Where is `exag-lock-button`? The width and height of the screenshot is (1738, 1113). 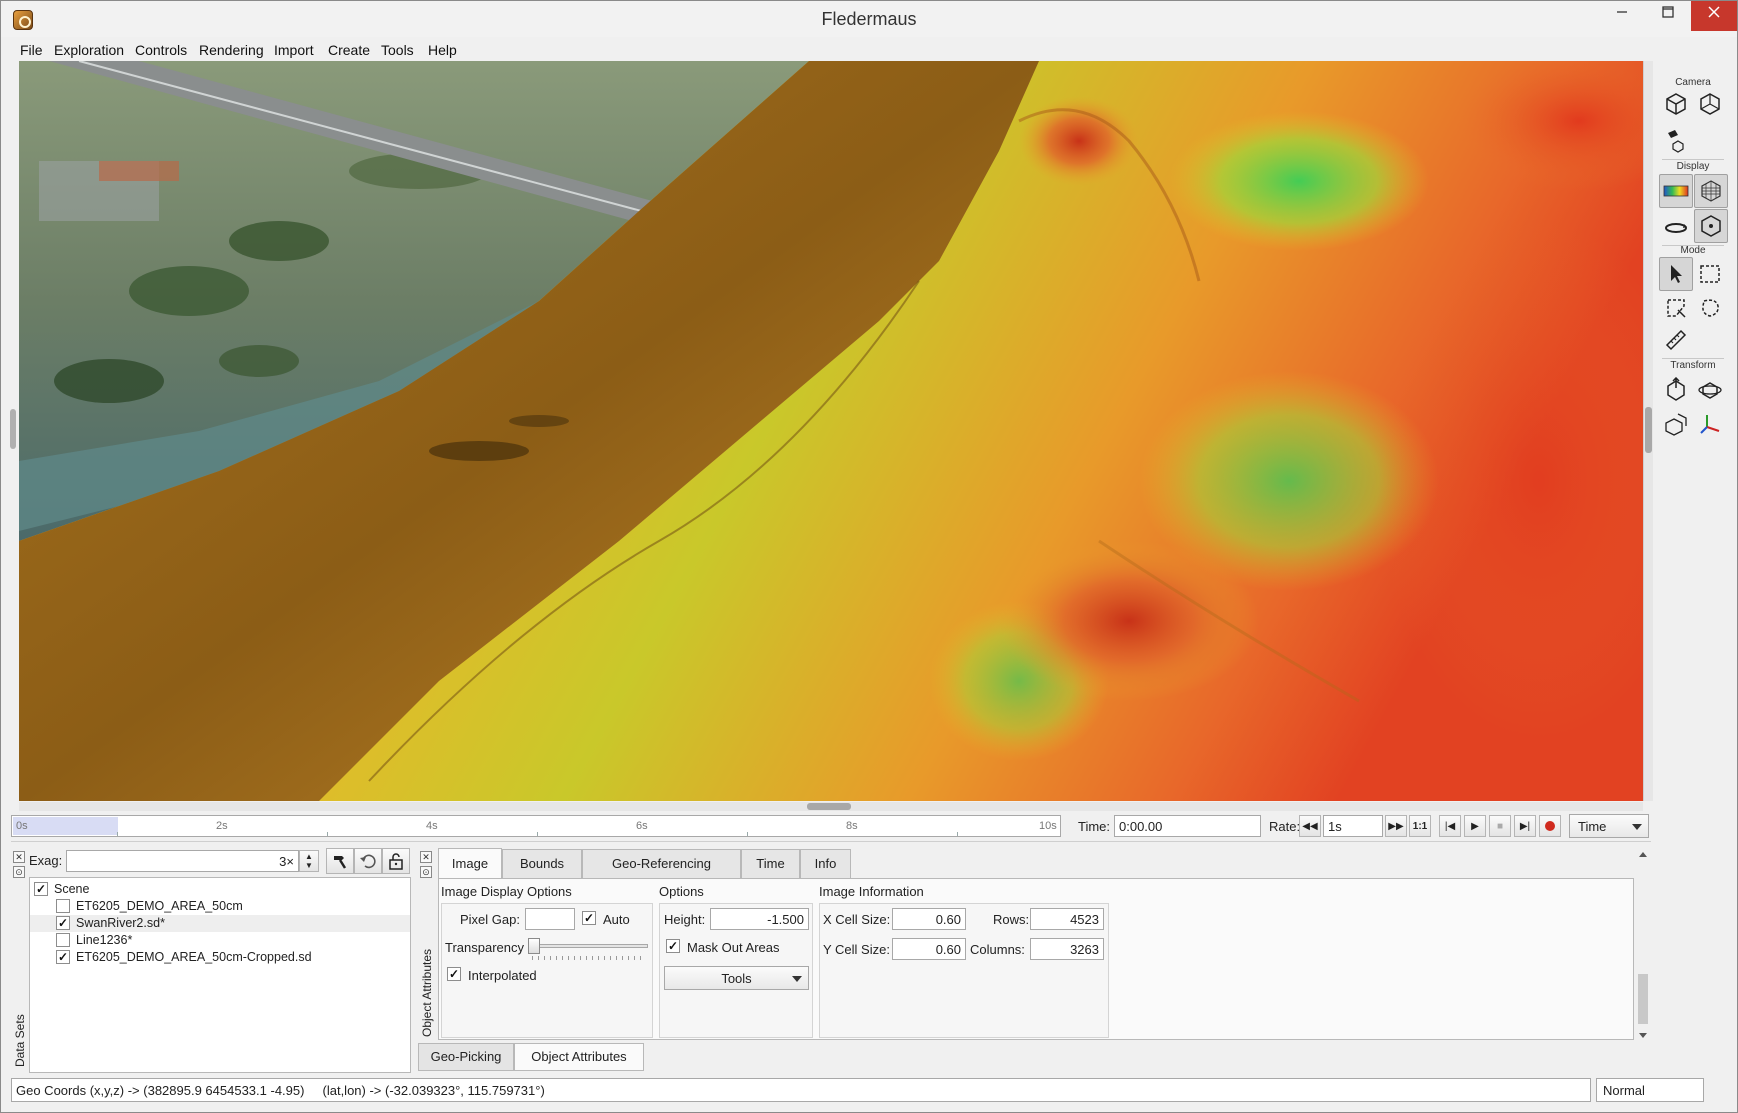
exag-lock-button is located at coordinates (396, 861).